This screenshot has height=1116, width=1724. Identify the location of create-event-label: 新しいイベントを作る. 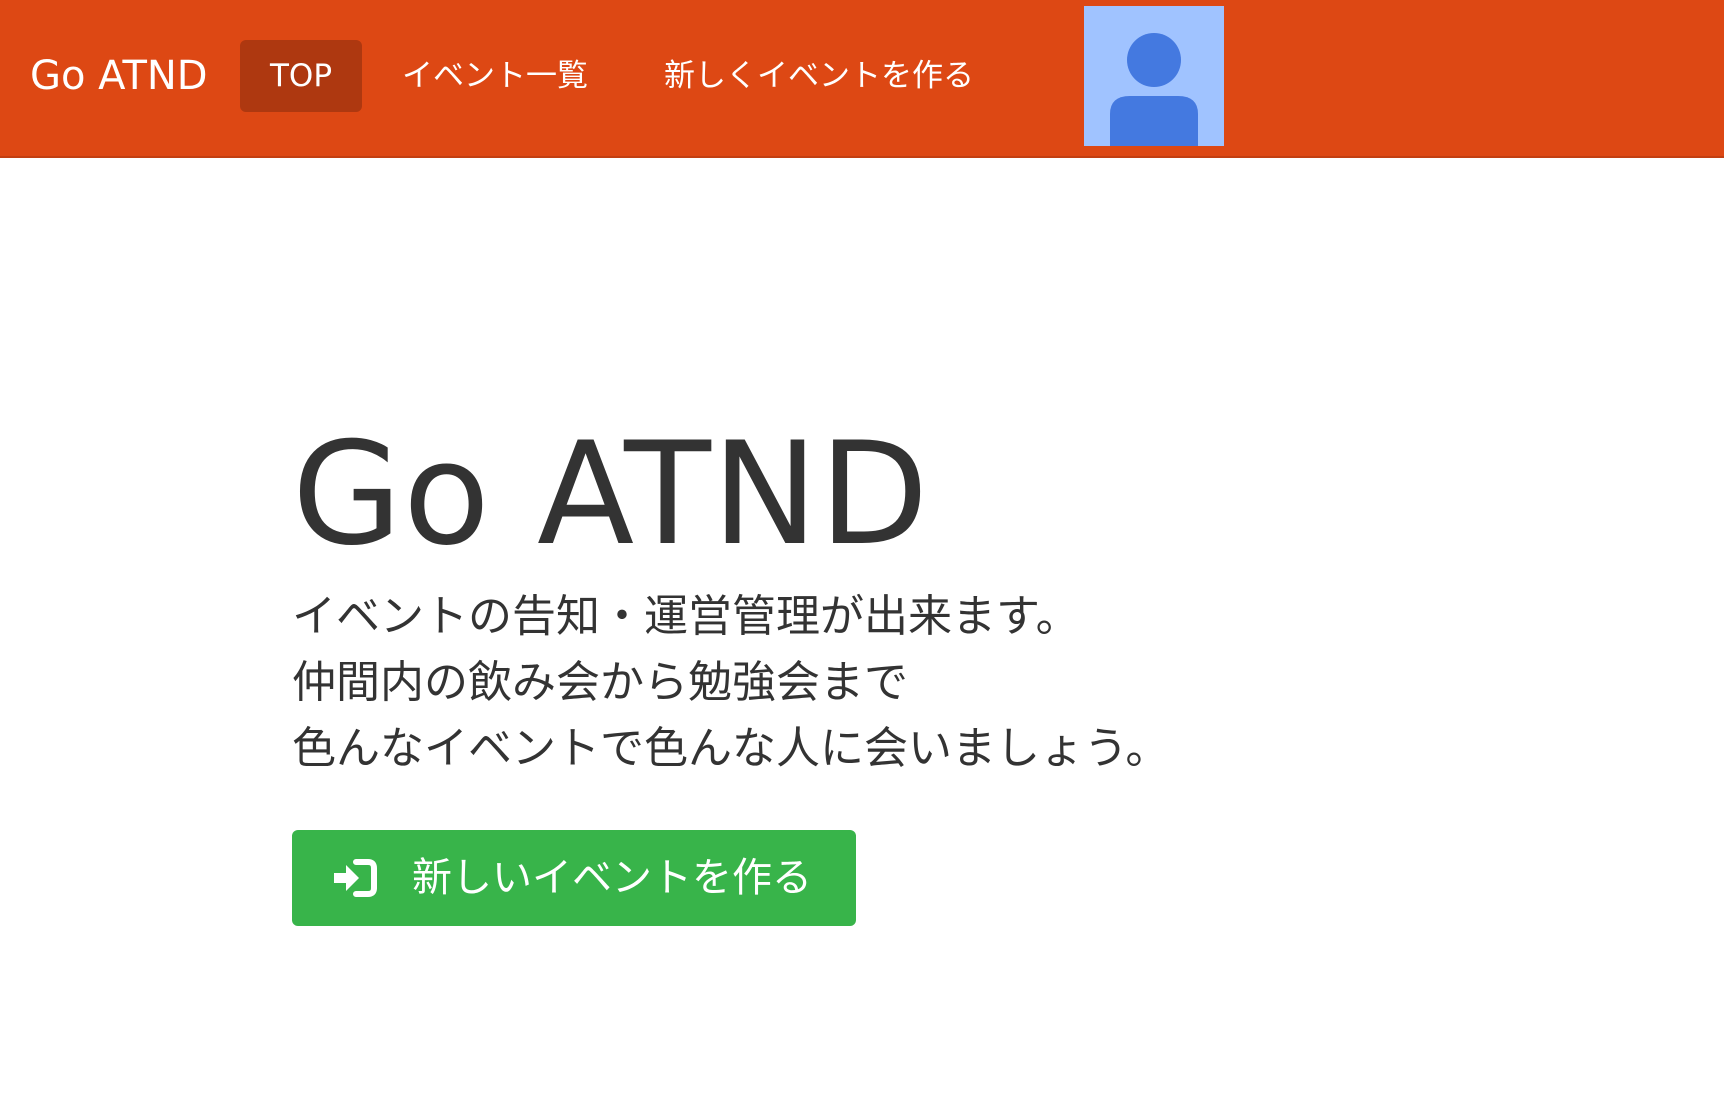
(612, 878).